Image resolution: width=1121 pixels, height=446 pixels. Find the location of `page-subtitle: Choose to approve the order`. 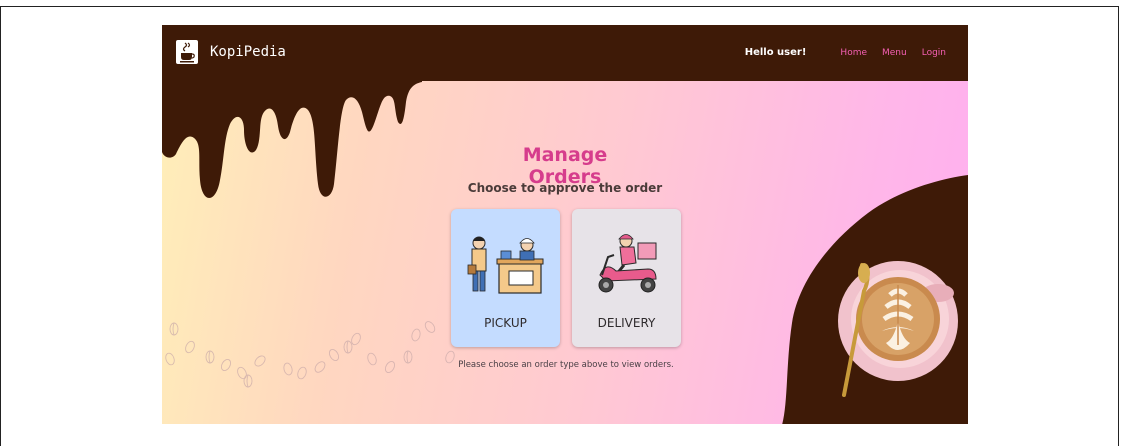

page-subtitle: Choose to approve the order is located at coordinates (565, 188).